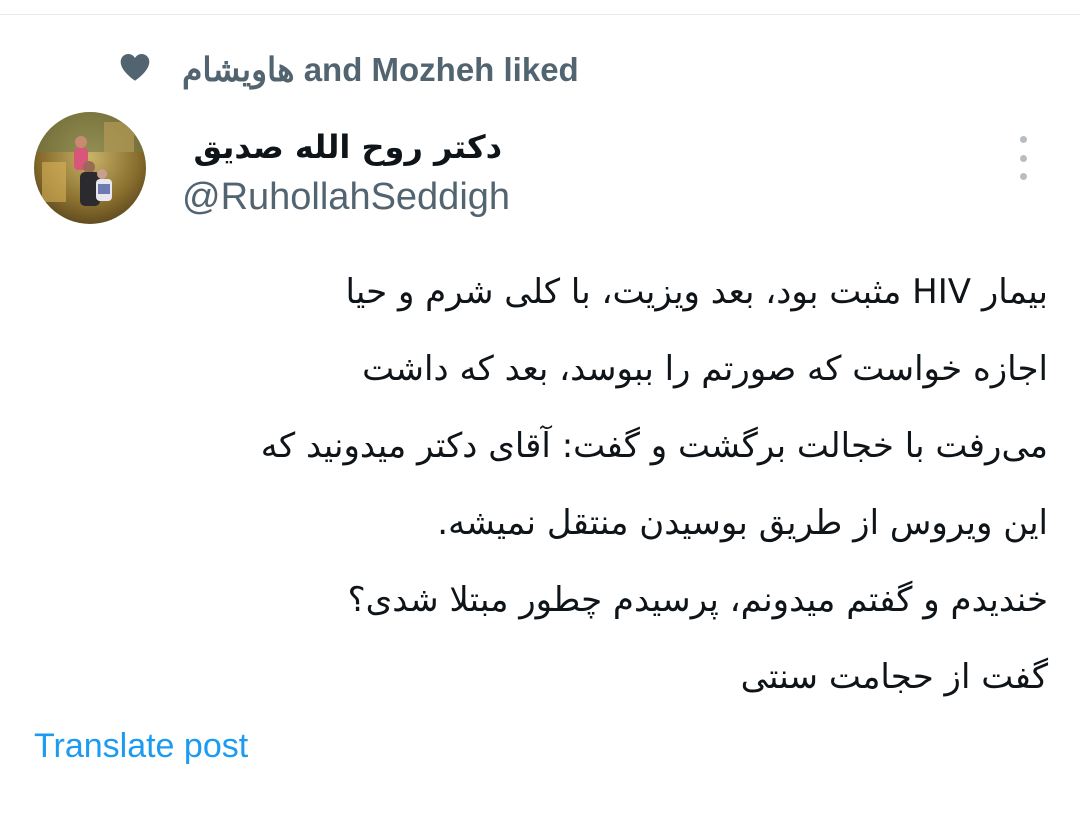 The width and height of the screenshot is (1080, 829). Describe the element at coordinates (135, 67) in the screenshot. I see `heart-icon` at that location.